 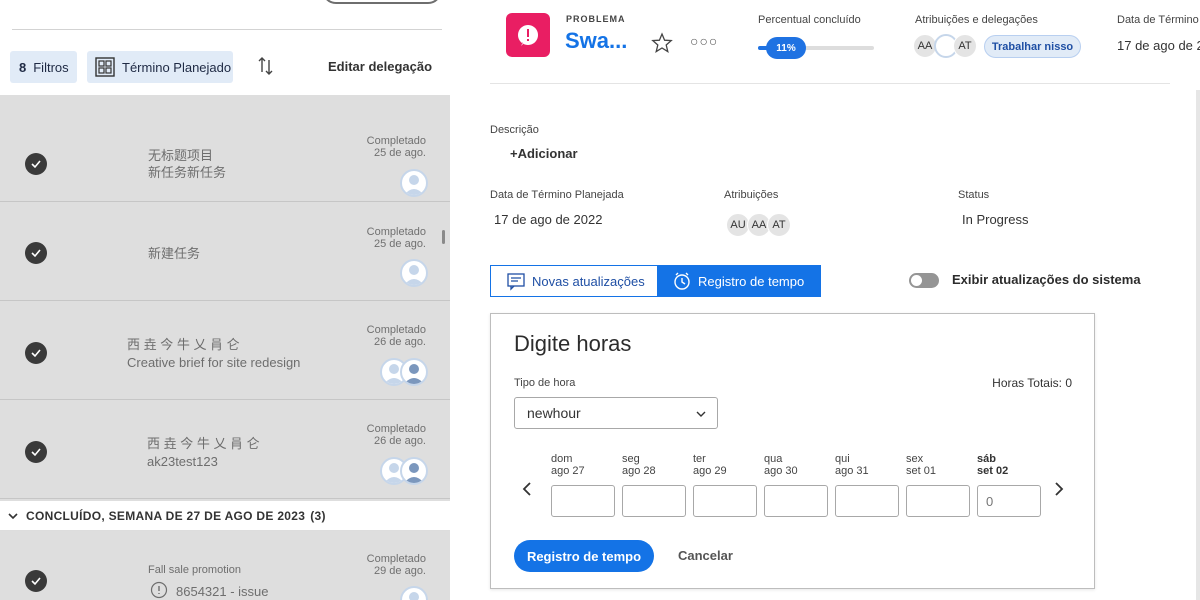 I want to click on group-count: (3), so click(x=318, y=515).